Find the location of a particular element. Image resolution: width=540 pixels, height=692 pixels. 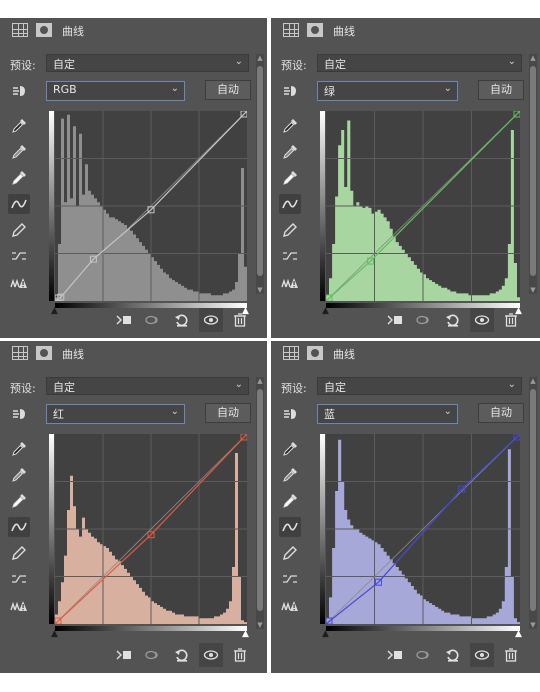

channel-select: 红 ⌄ is located at coordinates (115, 414).